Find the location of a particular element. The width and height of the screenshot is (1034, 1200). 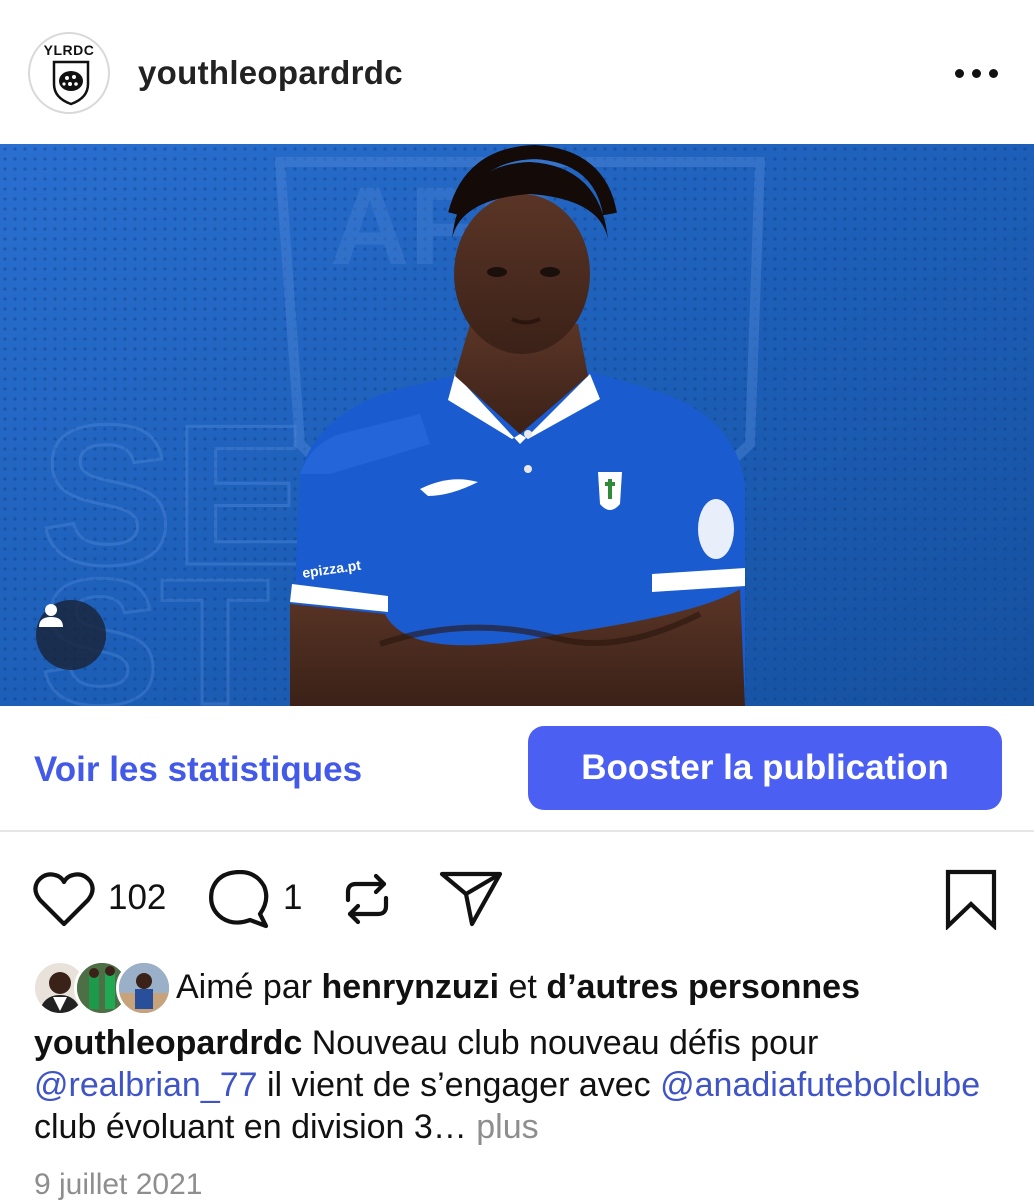

comment-icon is located at coordinates (240, 902).